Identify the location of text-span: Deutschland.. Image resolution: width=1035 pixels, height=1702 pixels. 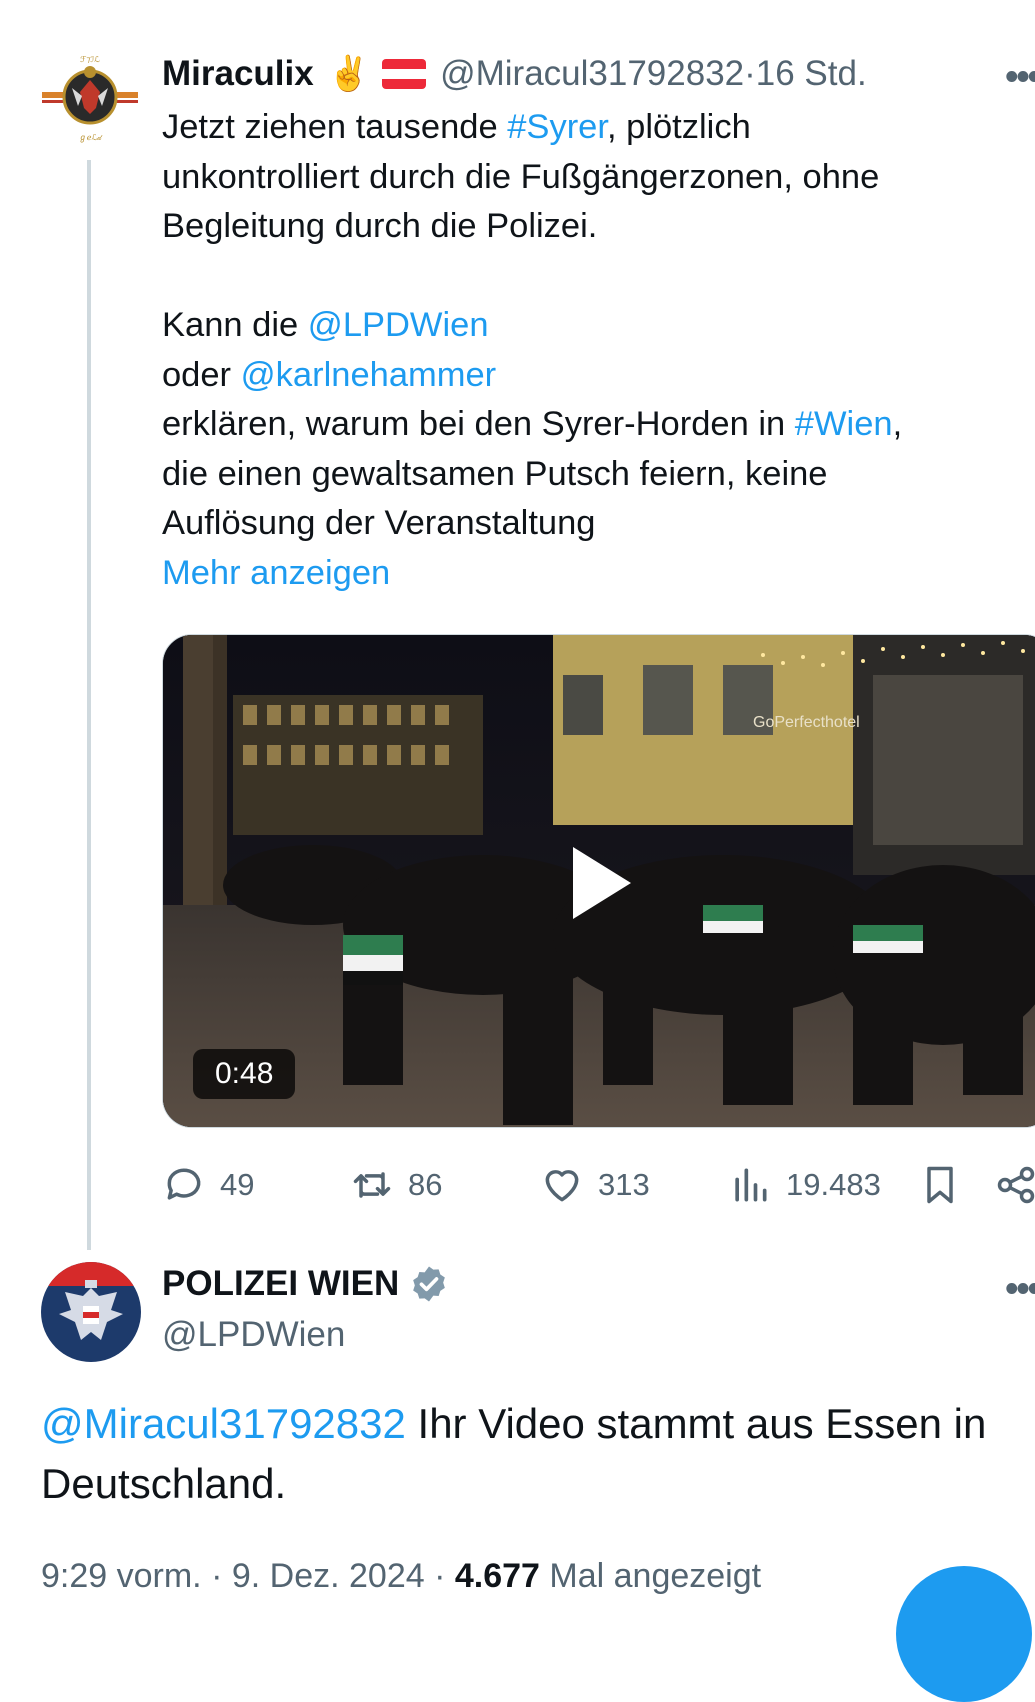
(164, 1483).